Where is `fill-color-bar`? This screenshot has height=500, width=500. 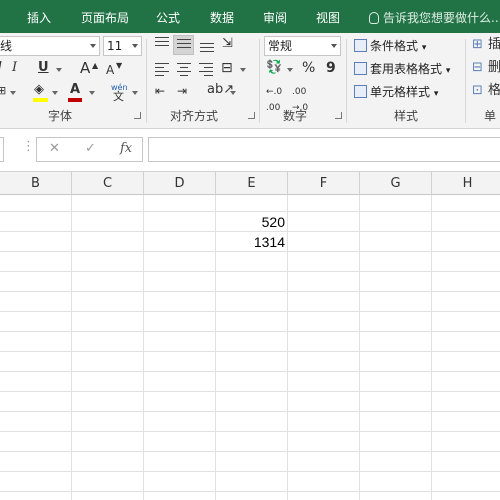
fill-color-bar is located at coordinates (40, 100).